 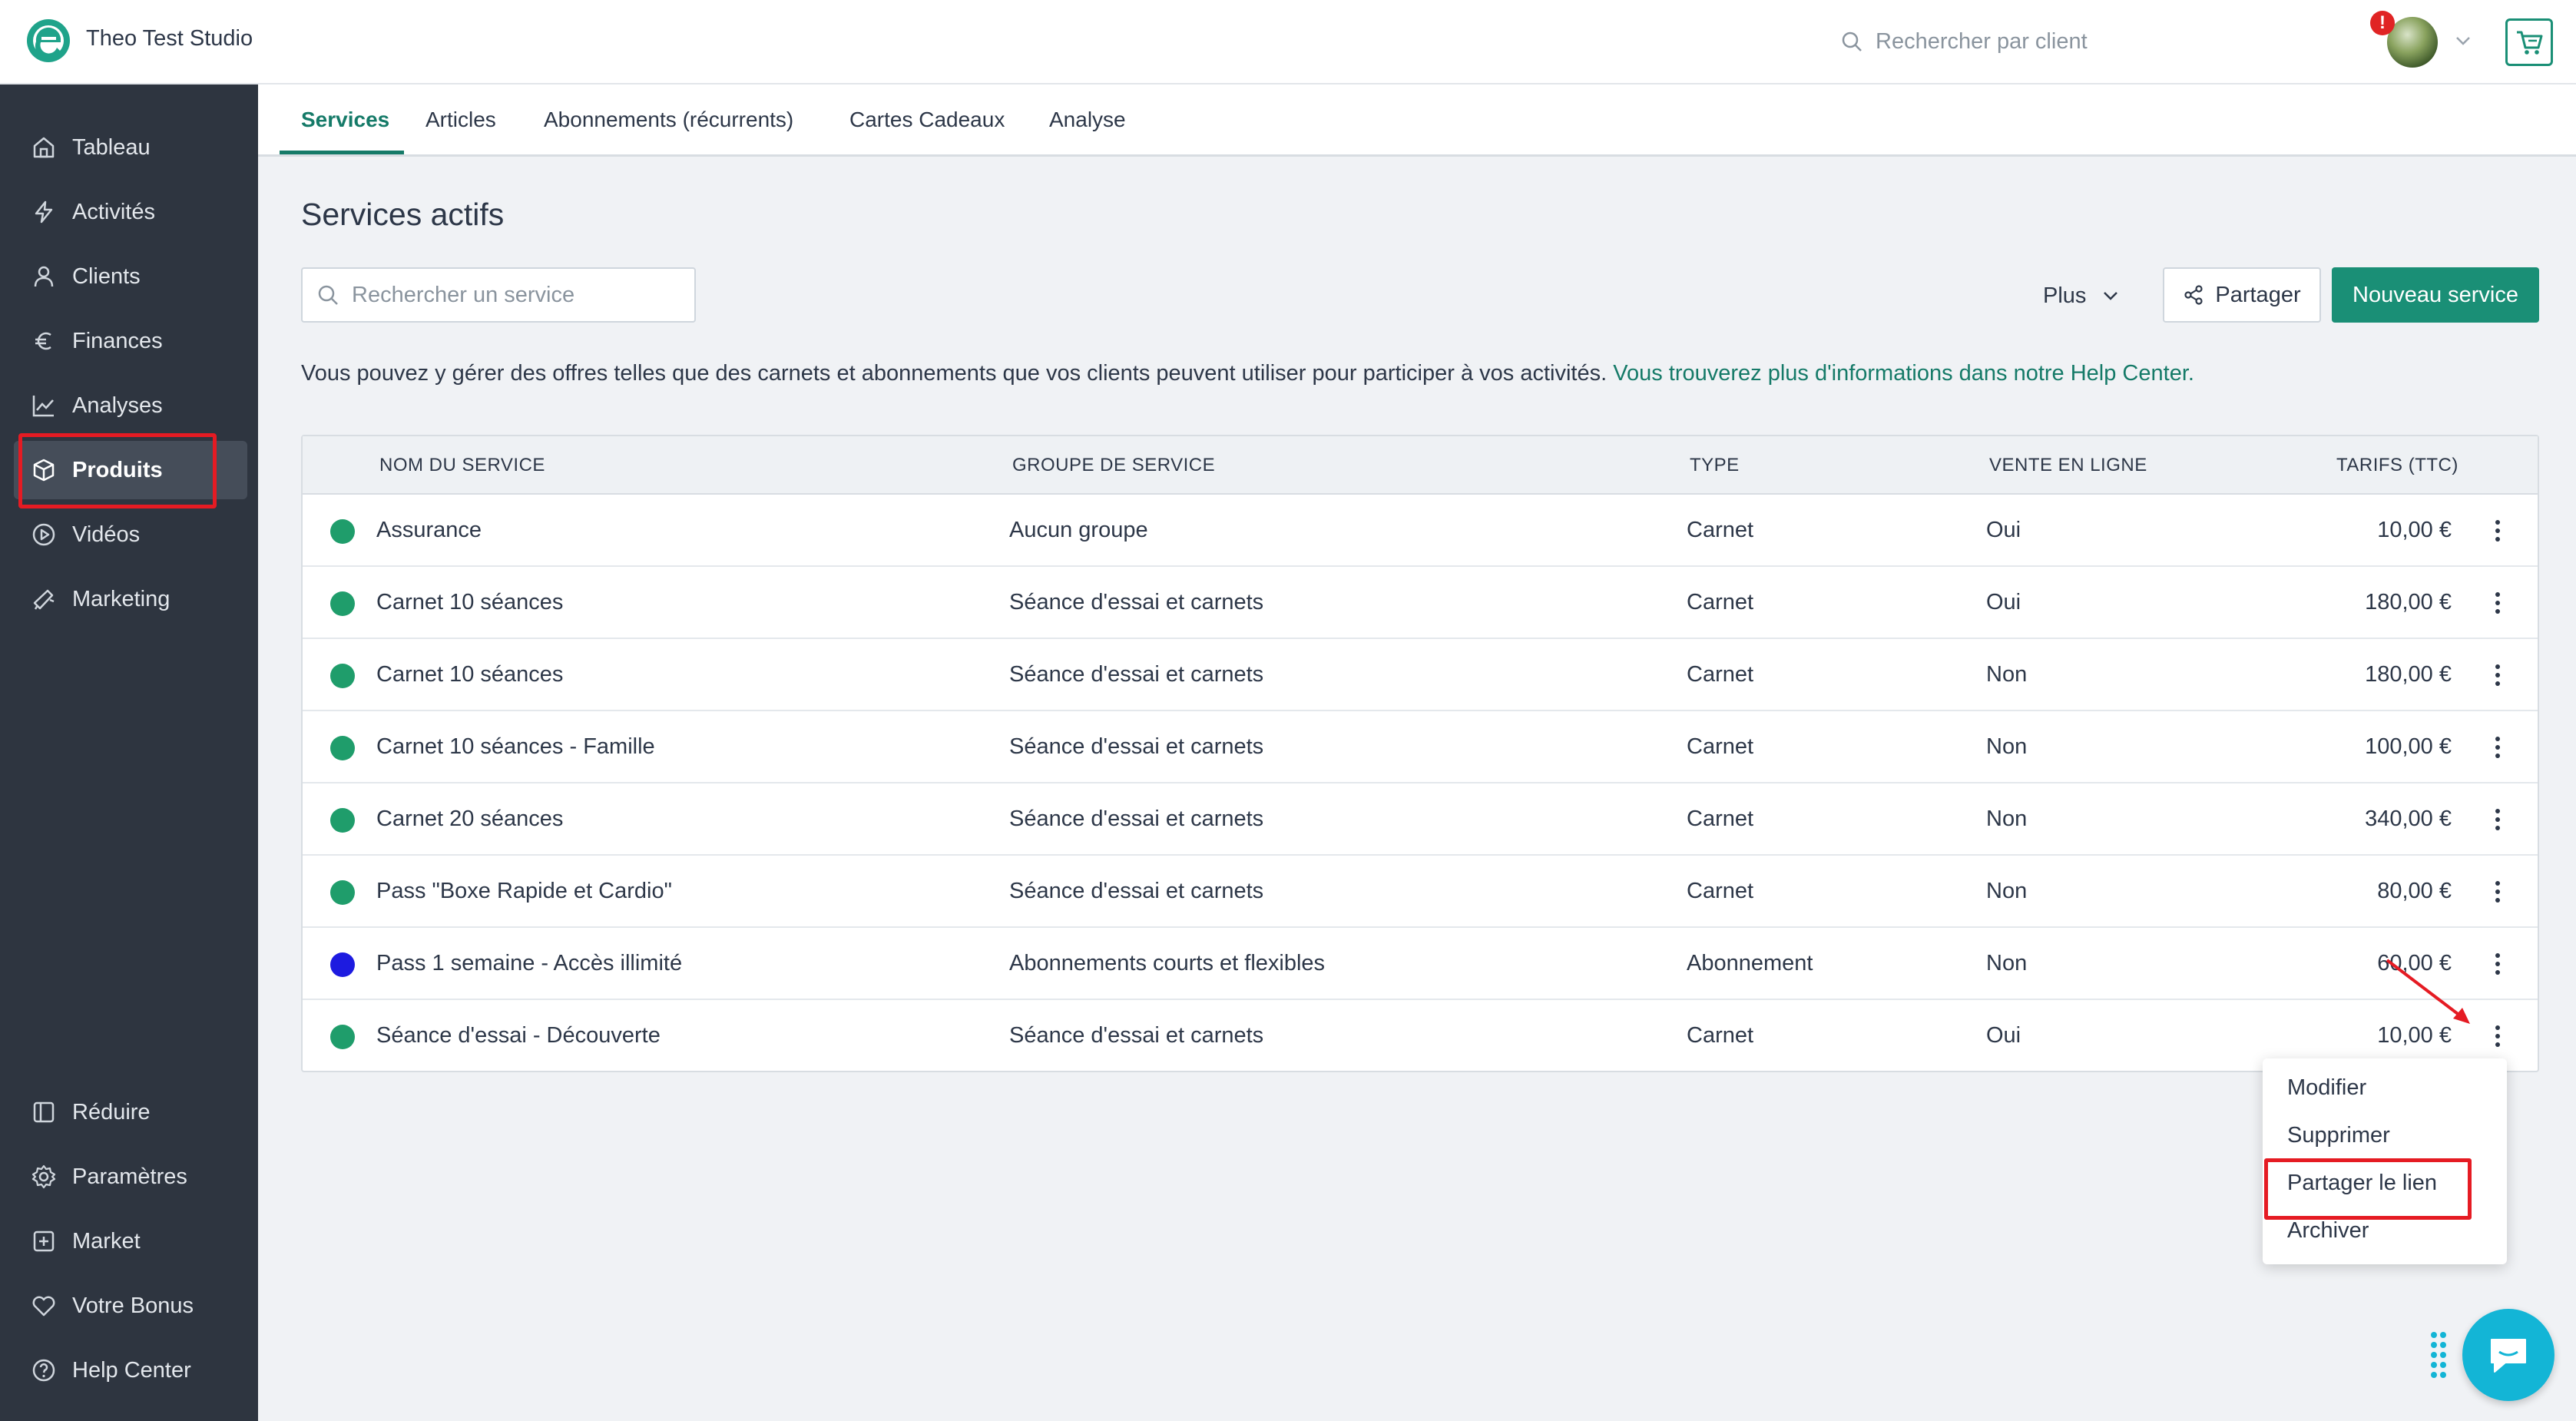 I want to click on sidebar-item-parametres: Paramètres, so click(x=130, y=1177).